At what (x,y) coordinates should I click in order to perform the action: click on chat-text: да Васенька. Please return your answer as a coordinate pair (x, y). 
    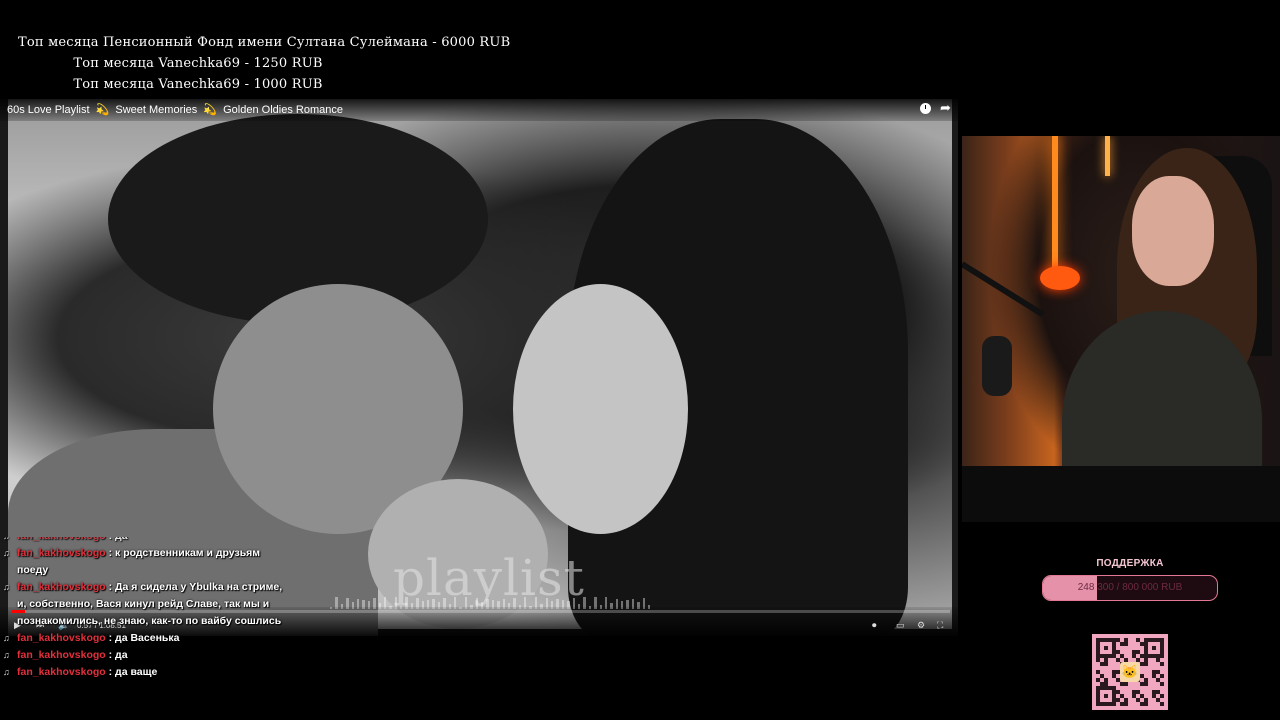
    Looking at the image, I should click on (147, 638).